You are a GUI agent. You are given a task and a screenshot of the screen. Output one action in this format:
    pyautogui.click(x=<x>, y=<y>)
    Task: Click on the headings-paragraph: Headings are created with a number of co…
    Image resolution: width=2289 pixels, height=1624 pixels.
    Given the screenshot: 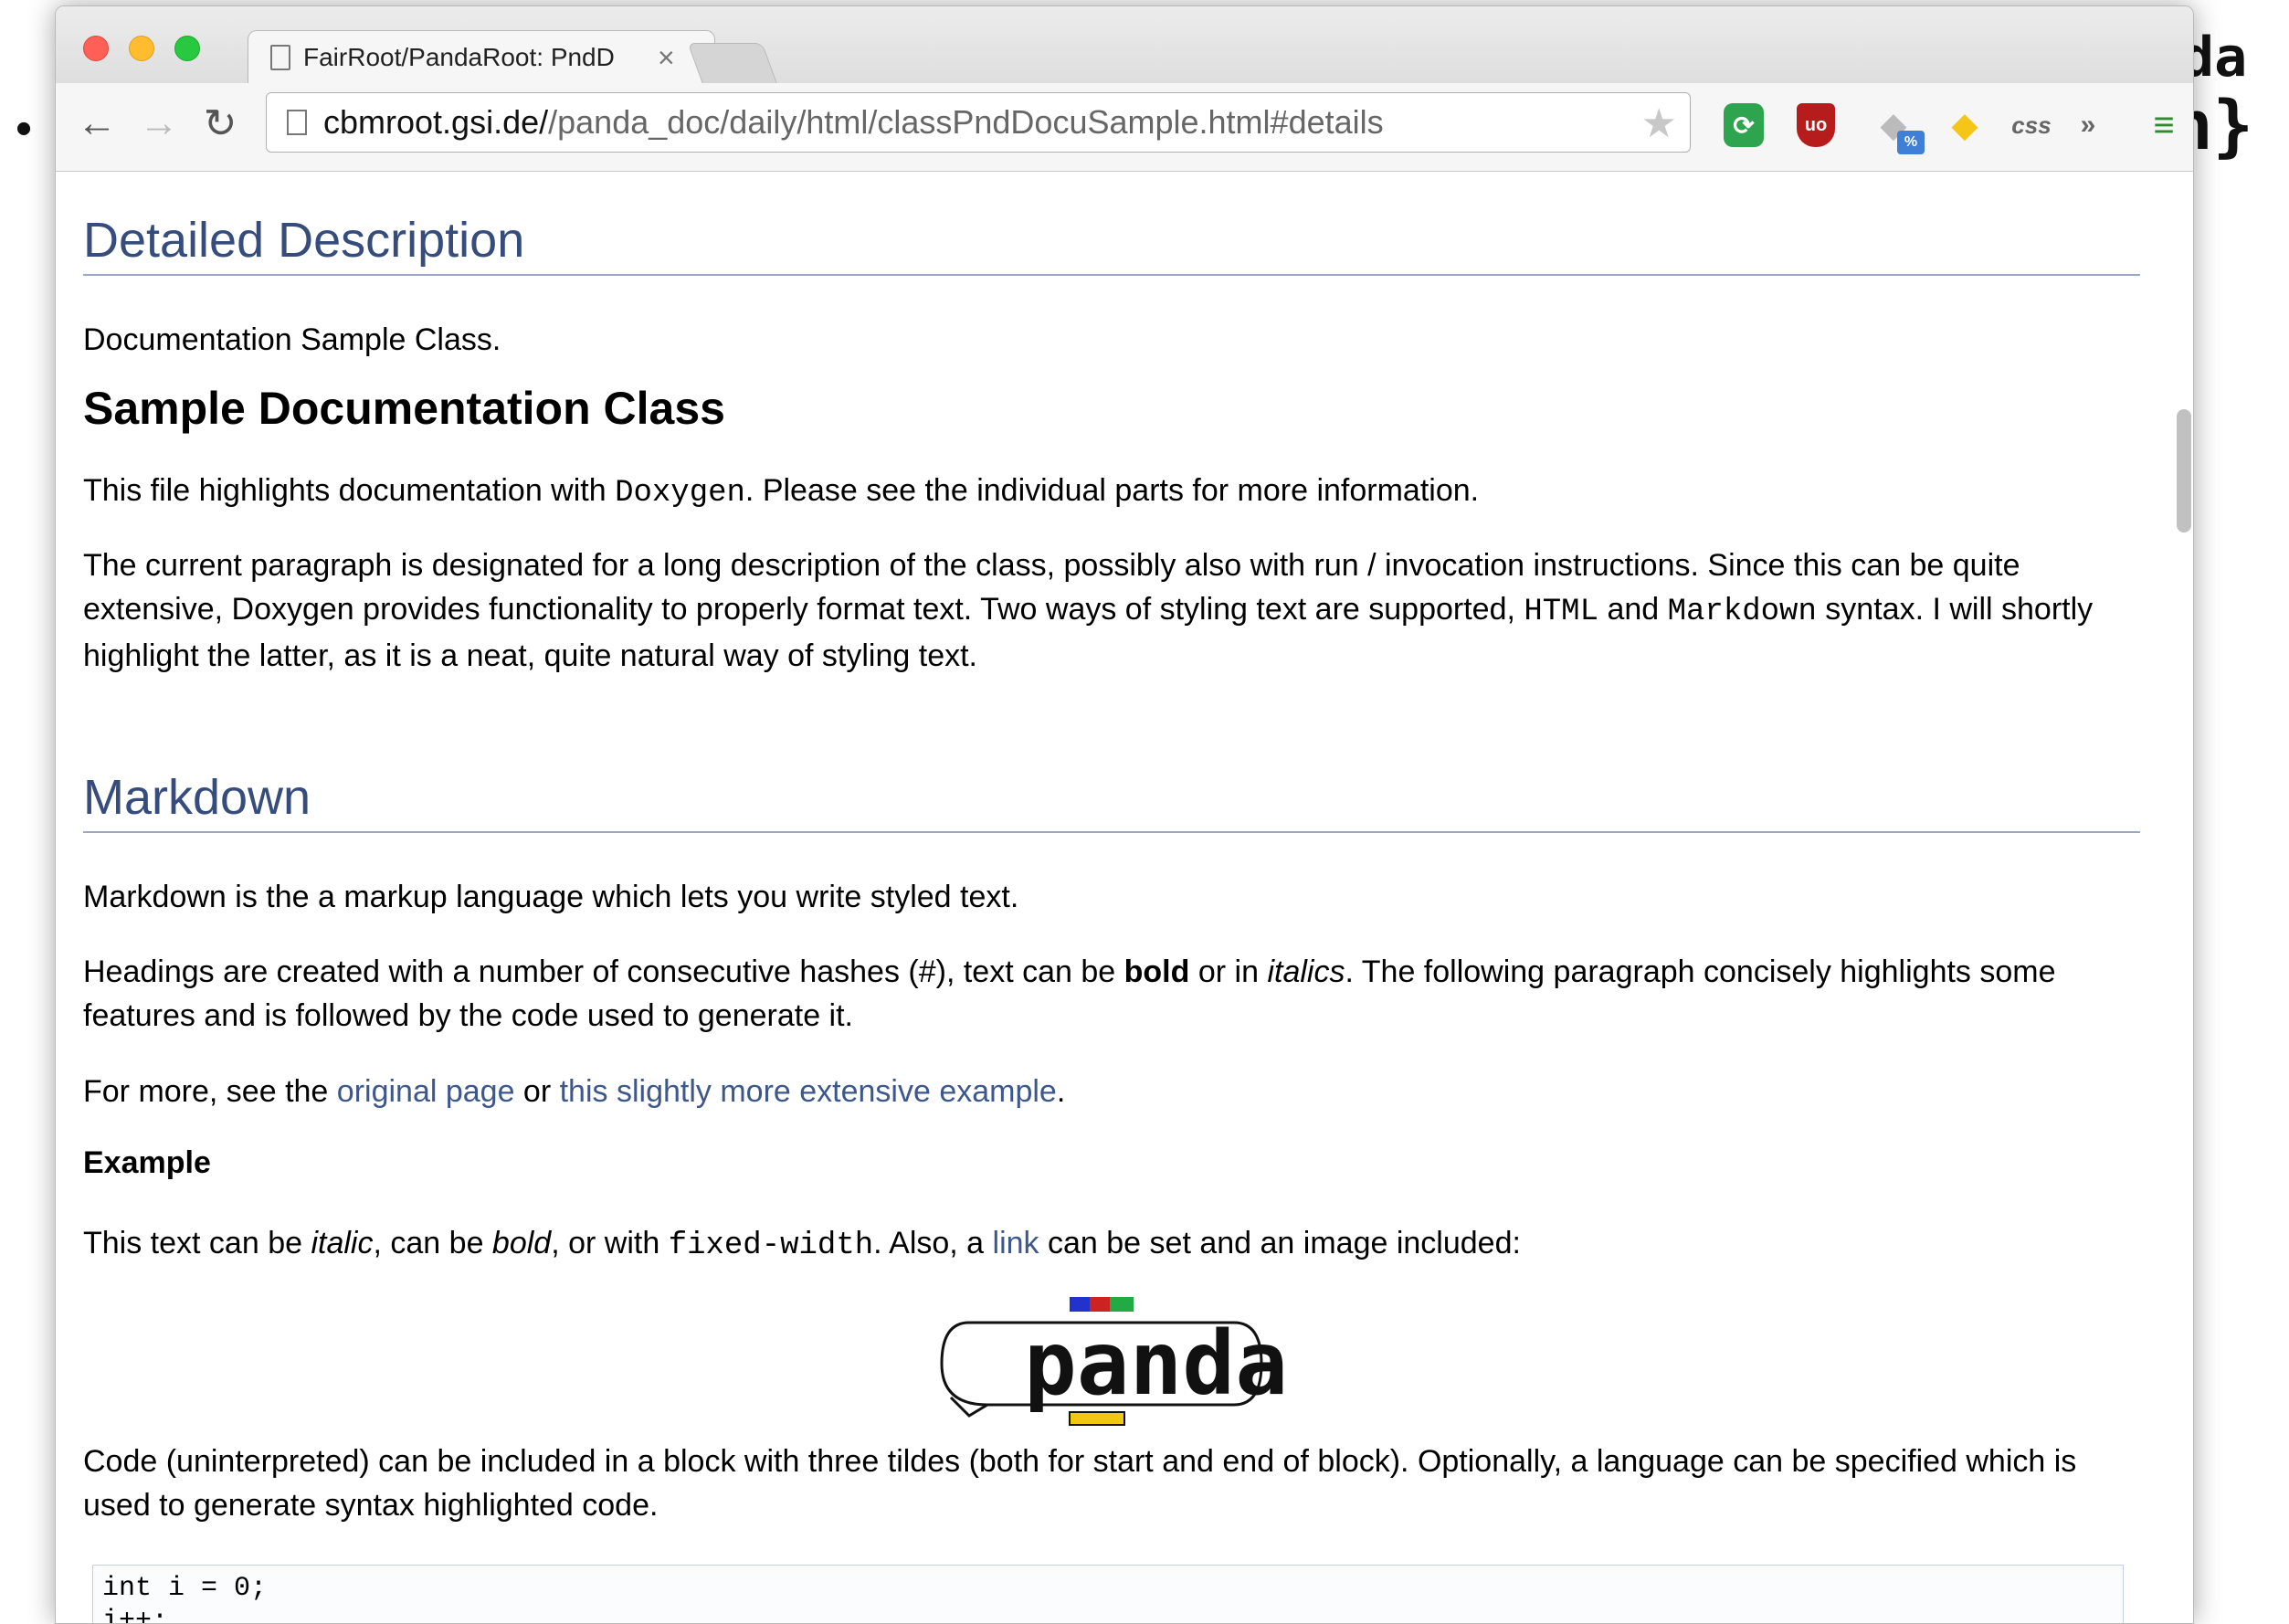 What is the action you would take?
    pyautogui.click(x=1111, y=994)
    